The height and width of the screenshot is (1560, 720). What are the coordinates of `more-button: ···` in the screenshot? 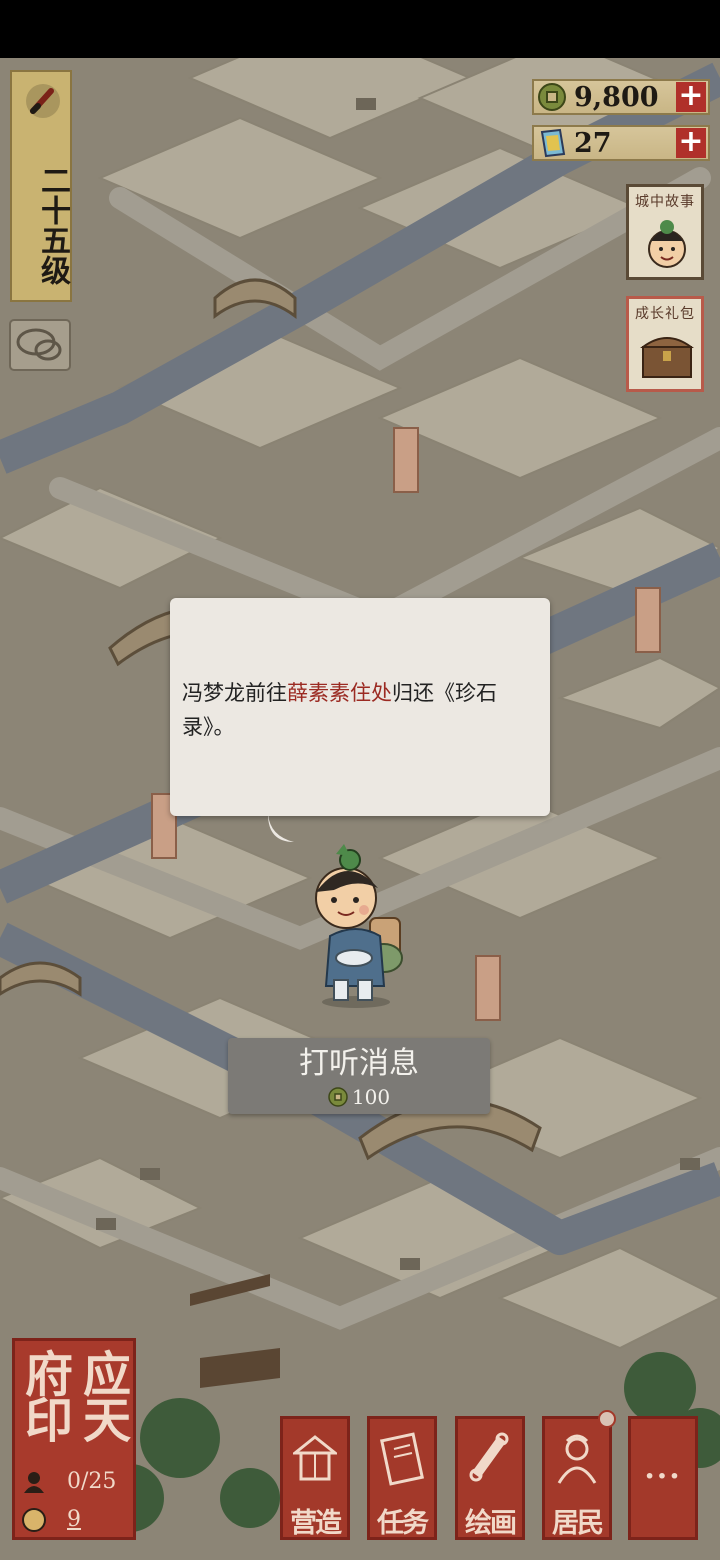 It's located at (663, 1478).